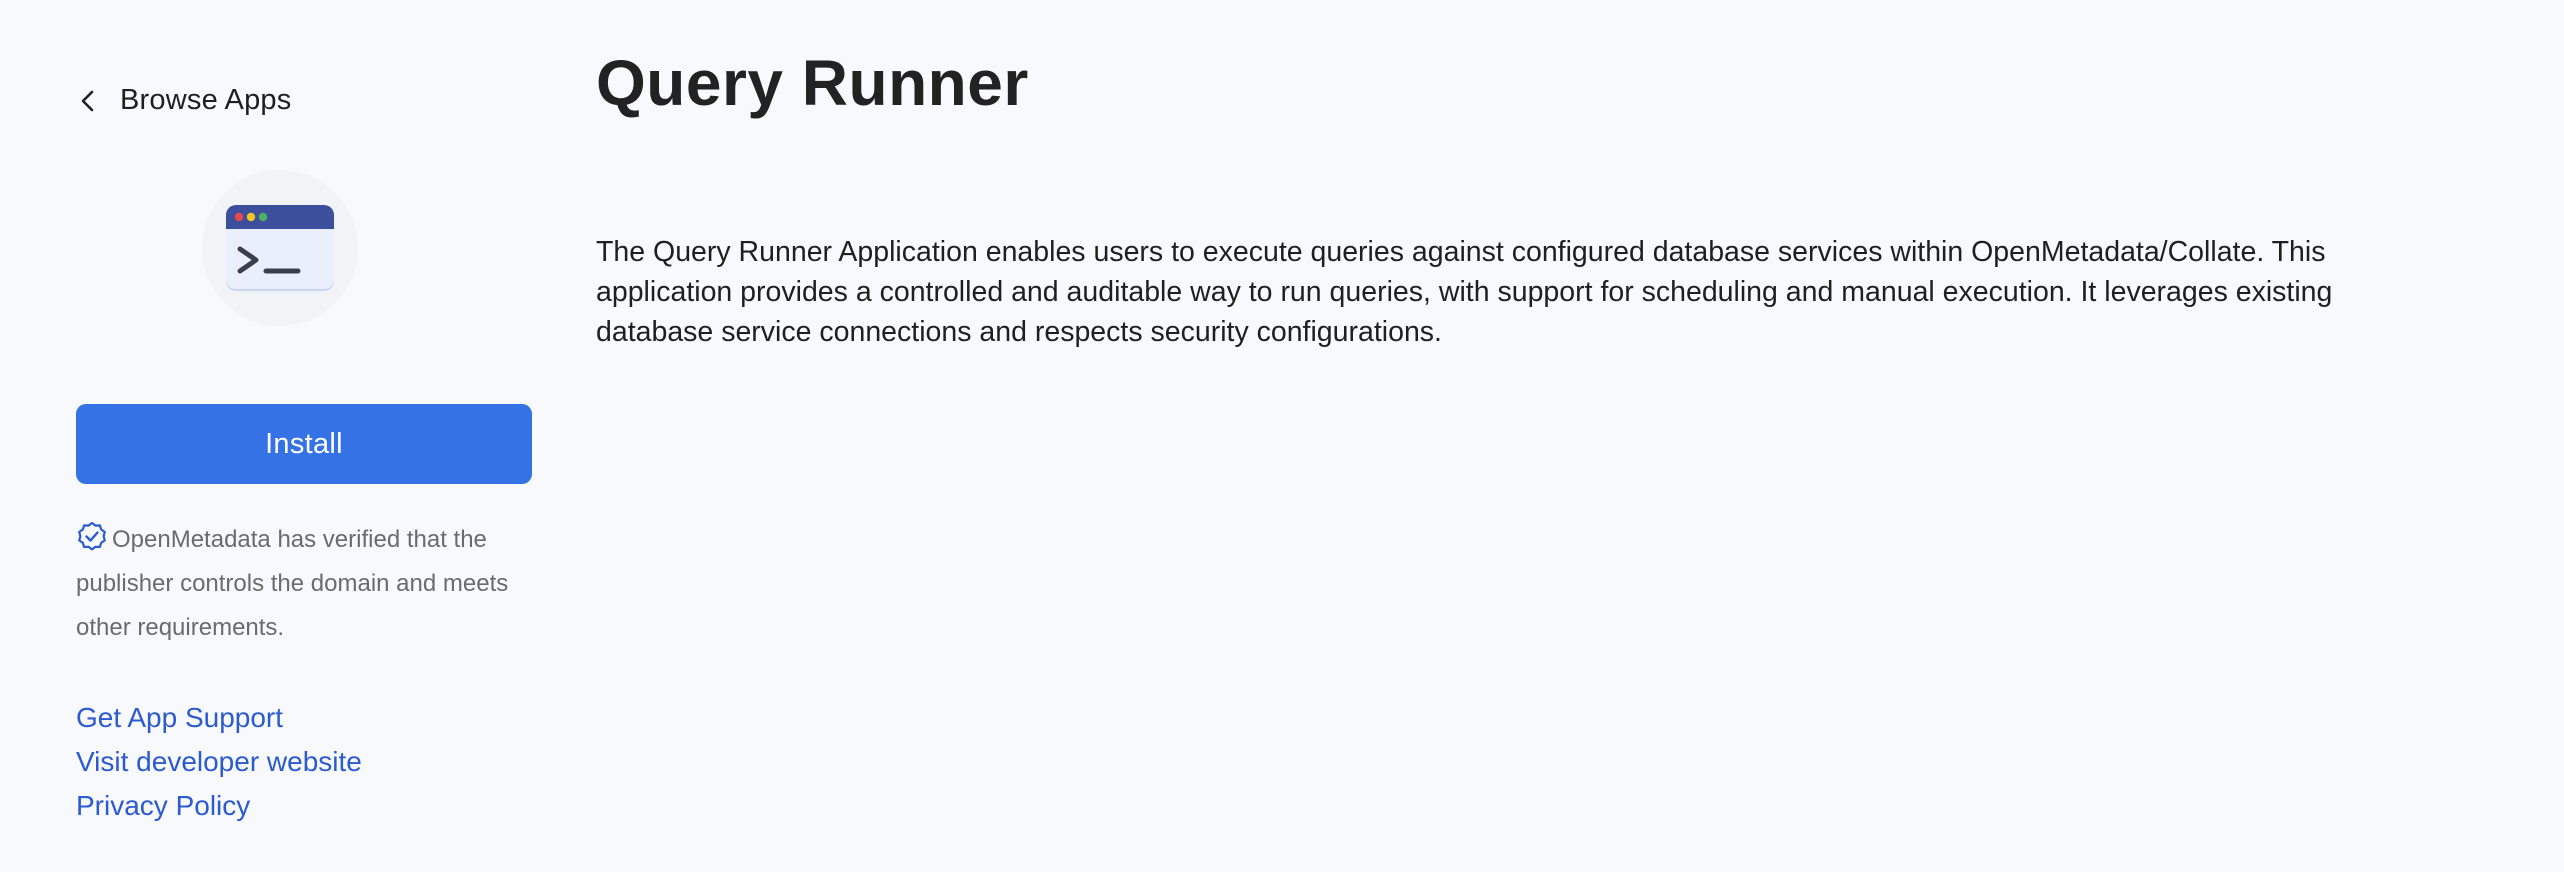 The image size is (2564, 872). I want to click on terminal-window-icon, so click(280, 248).